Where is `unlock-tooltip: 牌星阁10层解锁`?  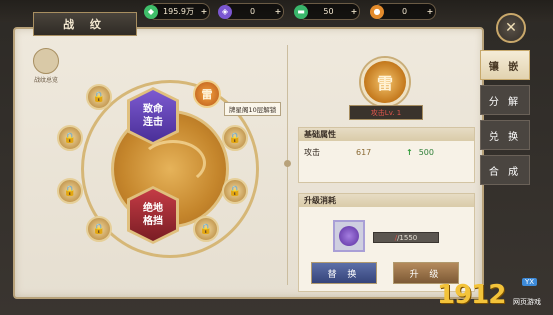
unlock-tooltip: 牌星阁10层解锁 is located at coordinates (253, 109).